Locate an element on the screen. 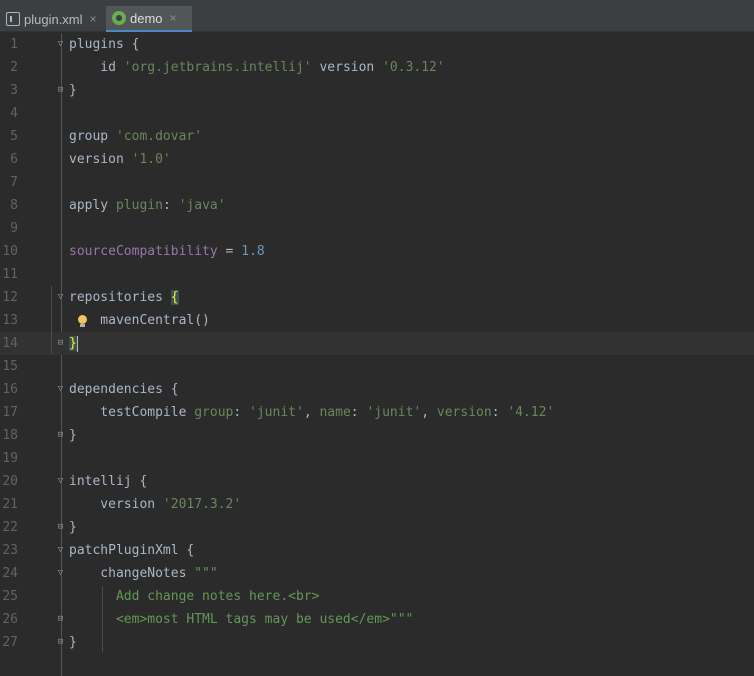 This screenshot has width=754, height=676. line-number: 1 is located at coordinates (14, 44).